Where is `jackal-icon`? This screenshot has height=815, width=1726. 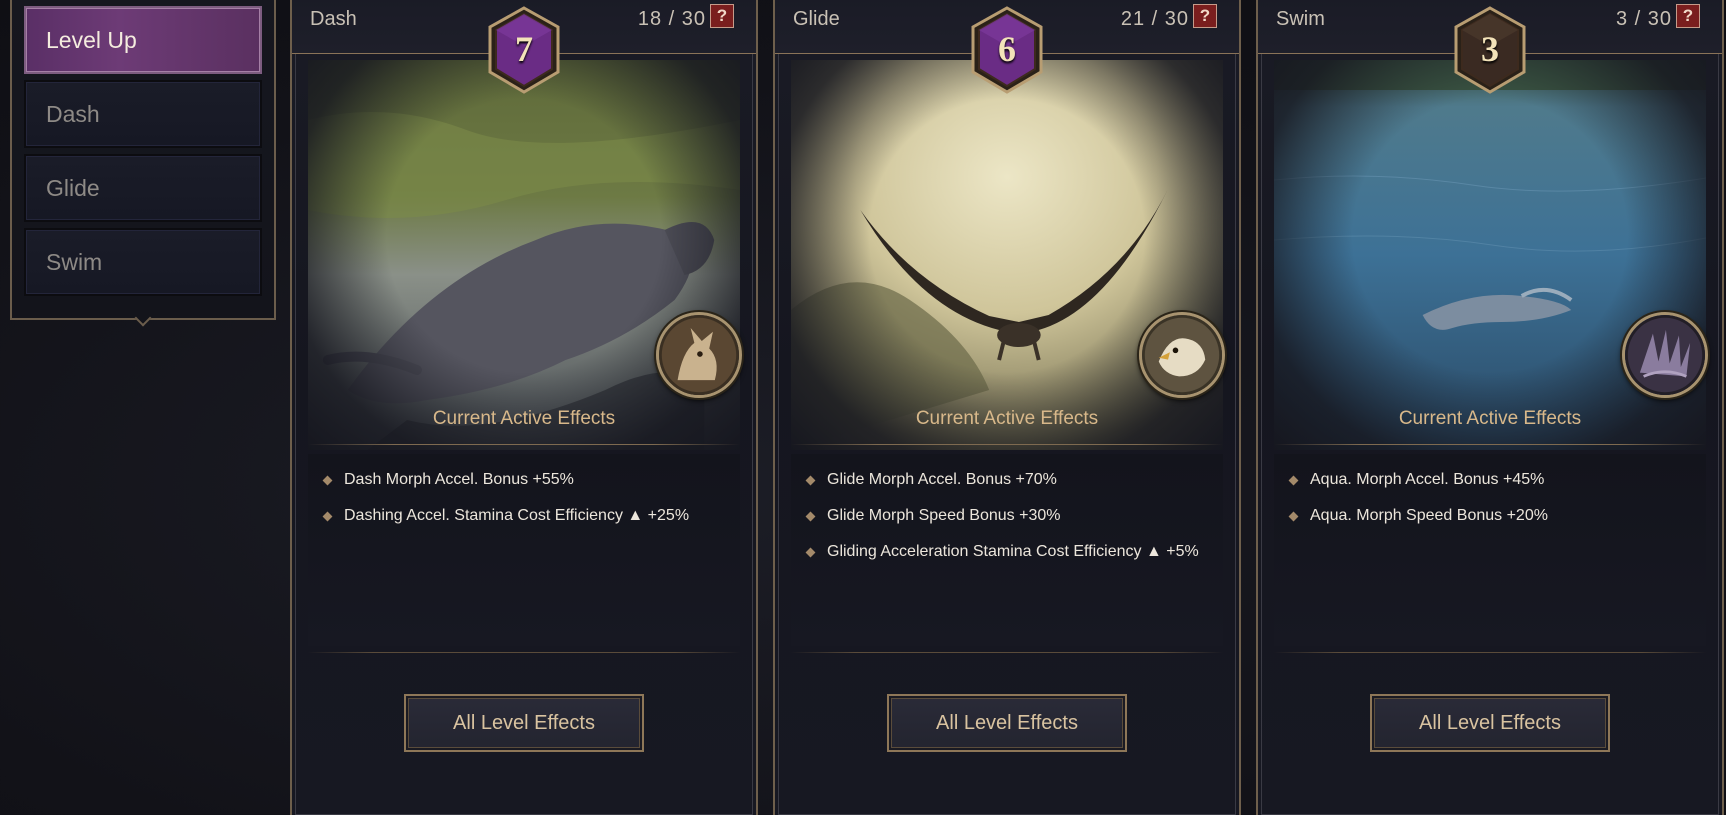
jackal-icon is located at coordinates (699, 355).